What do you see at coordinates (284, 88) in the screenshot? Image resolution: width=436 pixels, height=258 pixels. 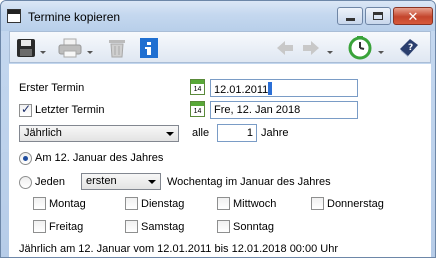 I see `first-date-input: 12.01.2011` at bounding box center [284, 88].